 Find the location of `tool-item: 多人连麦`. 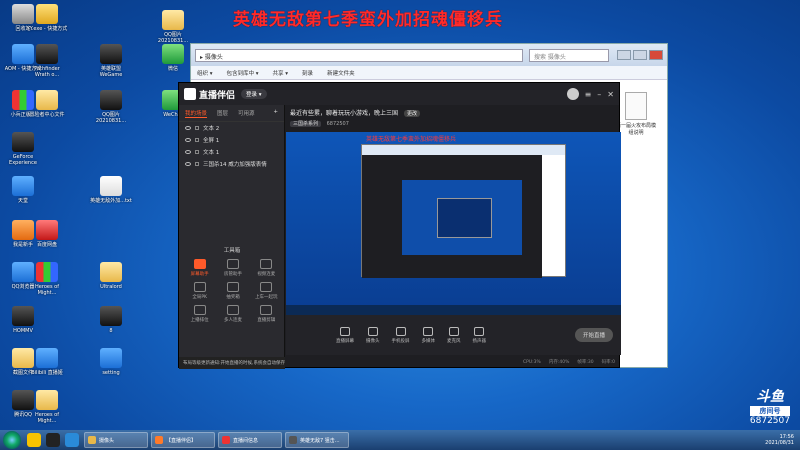

tool-item: 多人连麦 is located at coordinates (232, 314).